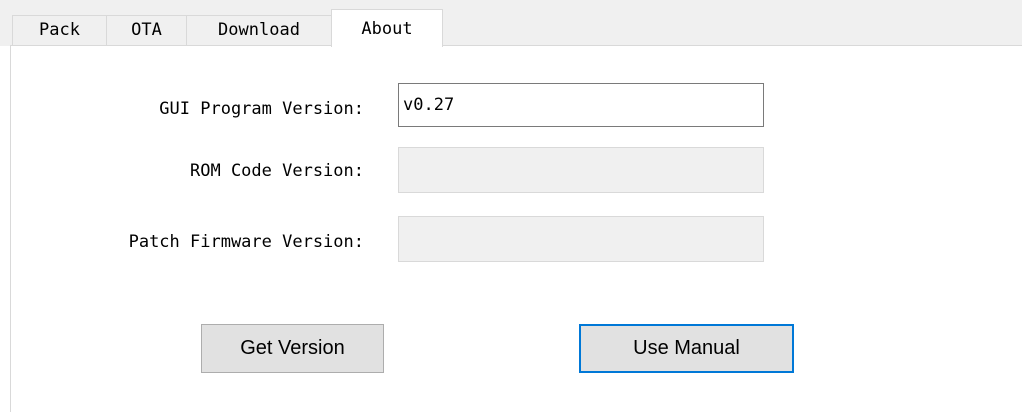  Describe the element at coordinates (259, 30) in the screenshot. I see `tab-download: Download` at that location.